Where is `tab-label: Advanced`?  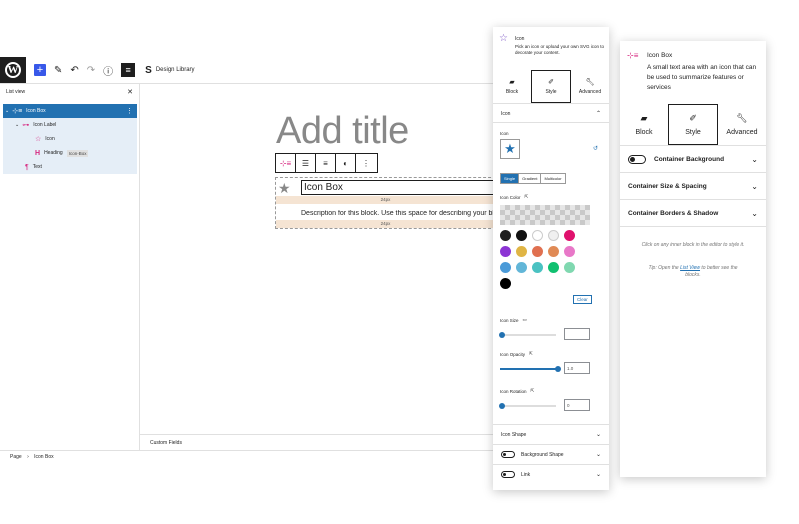 tab-label: Advanced is located at coordinates (590, 92).